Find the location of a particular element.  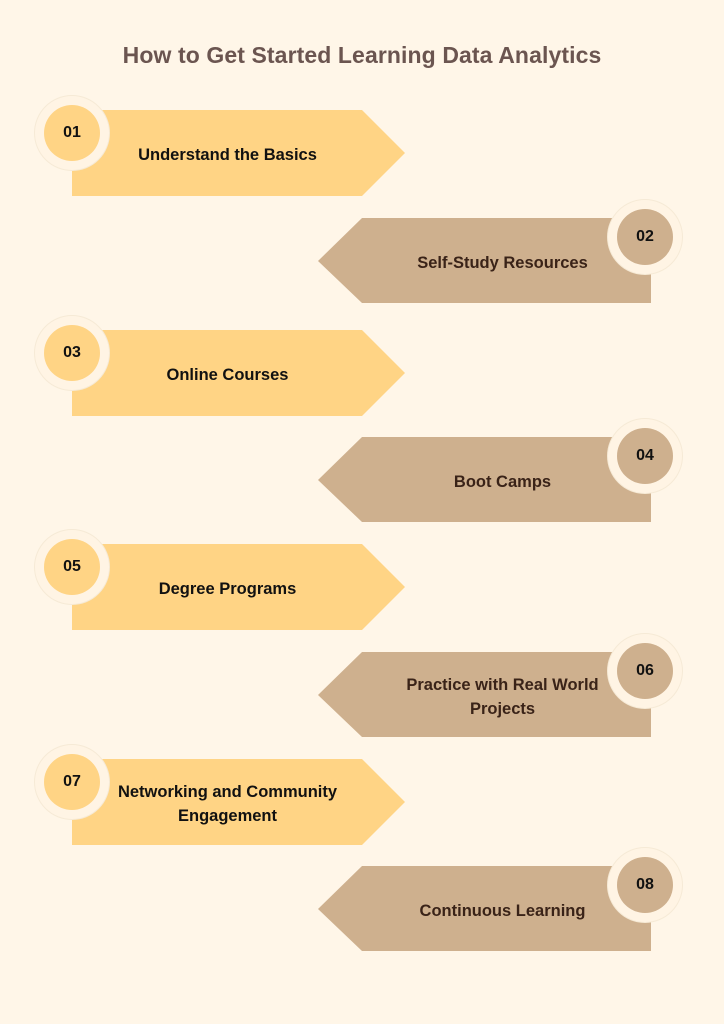

step-8-label: Continuous Learning is located at coordinates (502, 911).